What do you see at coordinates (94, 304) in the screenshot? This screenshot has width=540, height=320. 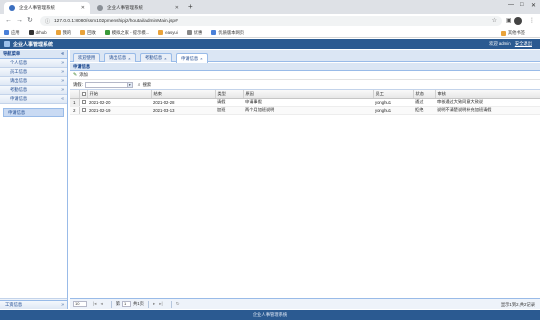 I see `first-page-icon: |◂` at bounding box center [94, 304].